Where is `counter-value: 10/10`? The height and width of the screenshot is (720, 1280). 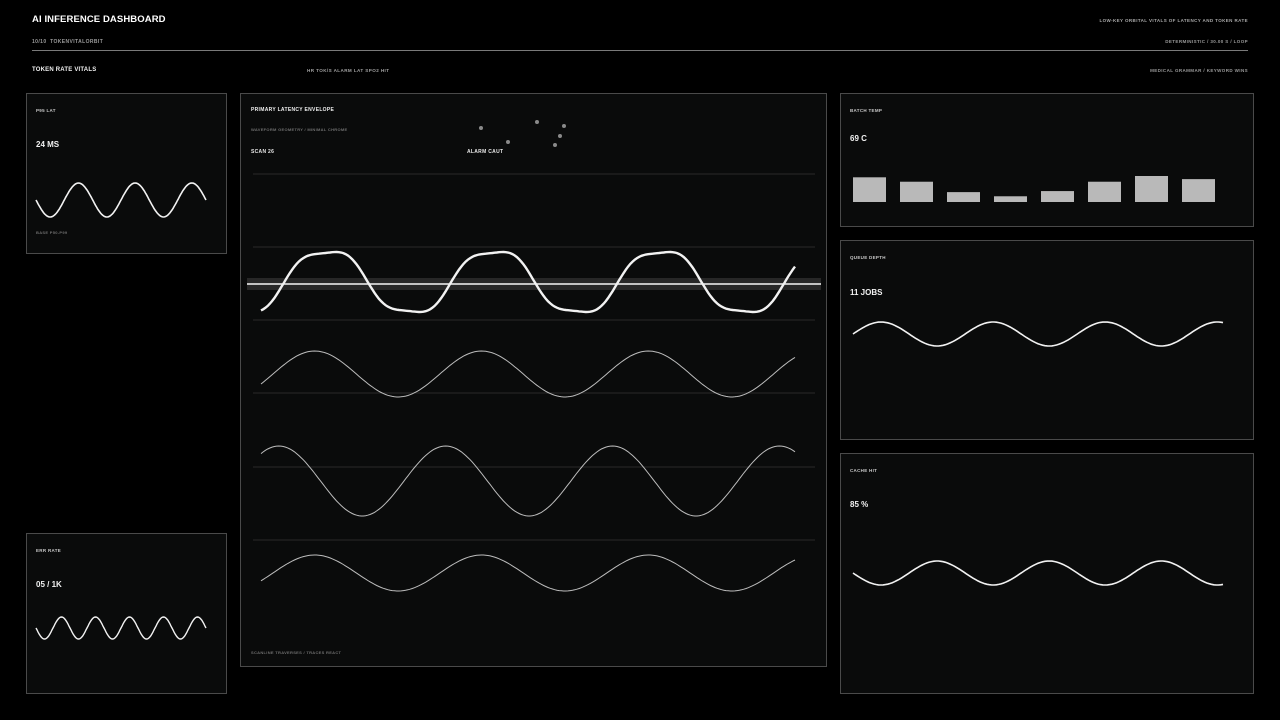
counter-value: 10/10 is located at coordinates (39, 42).